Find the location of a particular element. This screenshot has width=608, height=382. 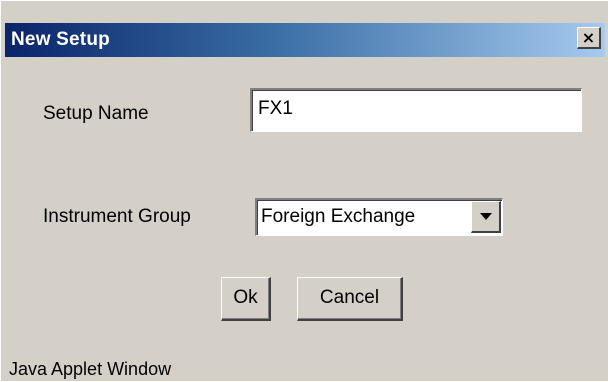

close-button: × is located at coordinates (589, 38).